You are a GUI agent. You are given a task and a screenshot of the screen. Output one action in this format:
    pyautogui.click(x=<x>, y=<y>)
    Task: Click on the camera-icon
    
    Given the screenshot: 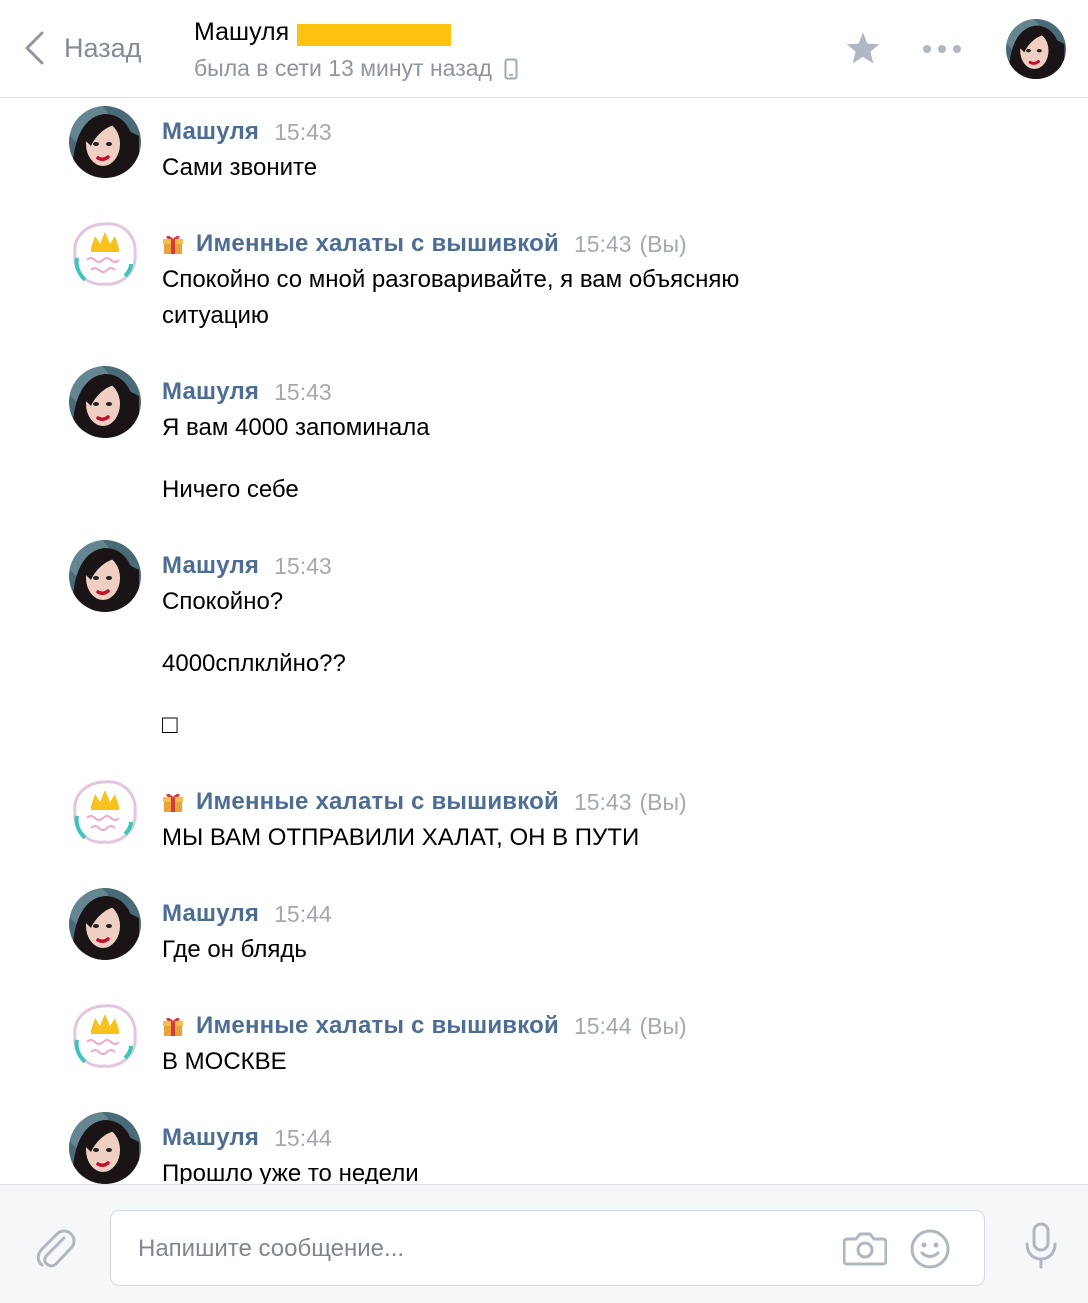 What is the action you would take?
    pyautogui.click(x=865, y=1248)
    